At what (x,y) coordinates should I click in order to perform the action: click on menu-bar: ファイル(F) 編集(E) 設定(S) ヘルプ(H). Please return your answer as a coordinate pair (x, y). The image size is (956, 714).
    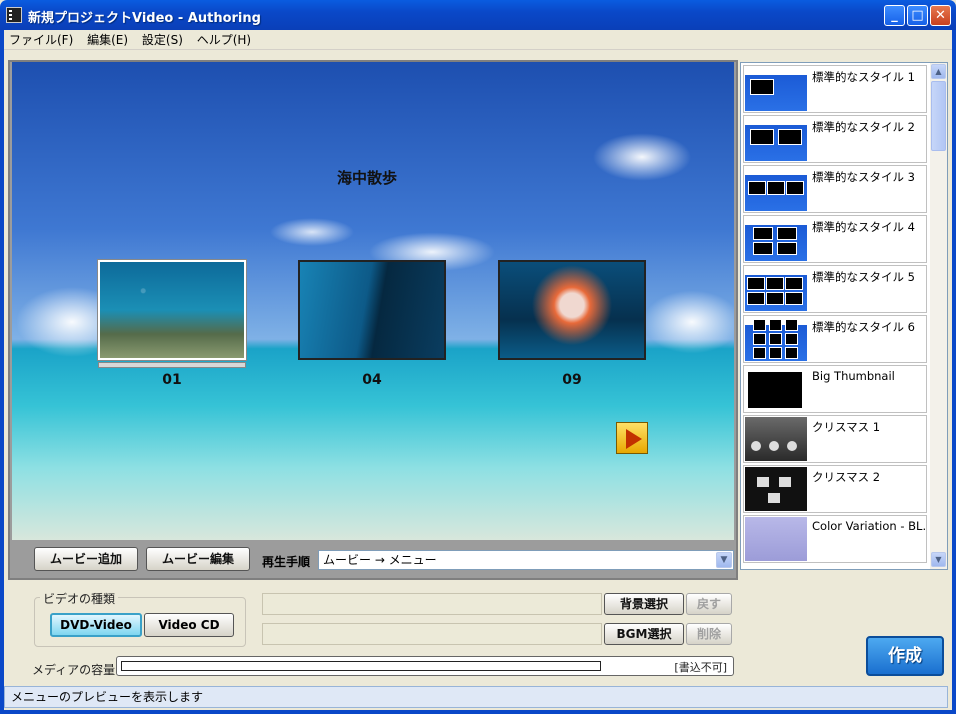
    Looking at the image, I should click on (478, 40).